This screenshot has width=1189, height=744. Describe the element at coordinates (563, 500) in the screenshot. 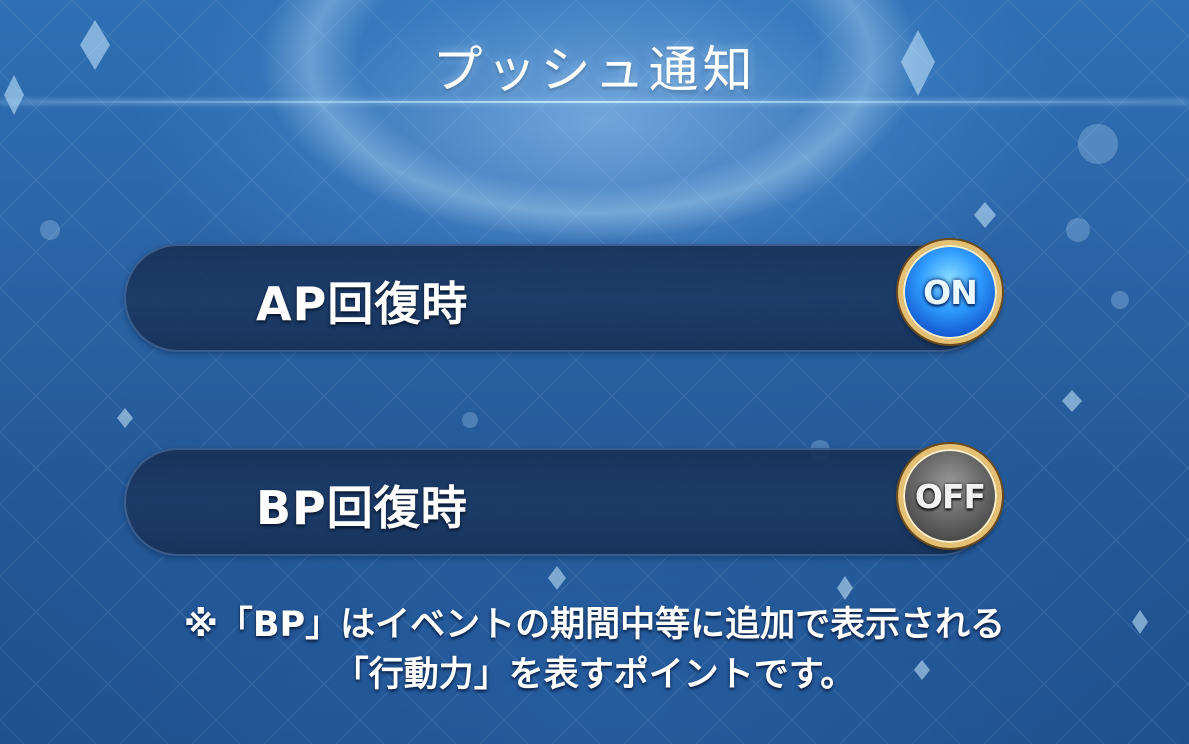

I see `bp-recovery-setting-row: BP回復時 OFF` at that location.